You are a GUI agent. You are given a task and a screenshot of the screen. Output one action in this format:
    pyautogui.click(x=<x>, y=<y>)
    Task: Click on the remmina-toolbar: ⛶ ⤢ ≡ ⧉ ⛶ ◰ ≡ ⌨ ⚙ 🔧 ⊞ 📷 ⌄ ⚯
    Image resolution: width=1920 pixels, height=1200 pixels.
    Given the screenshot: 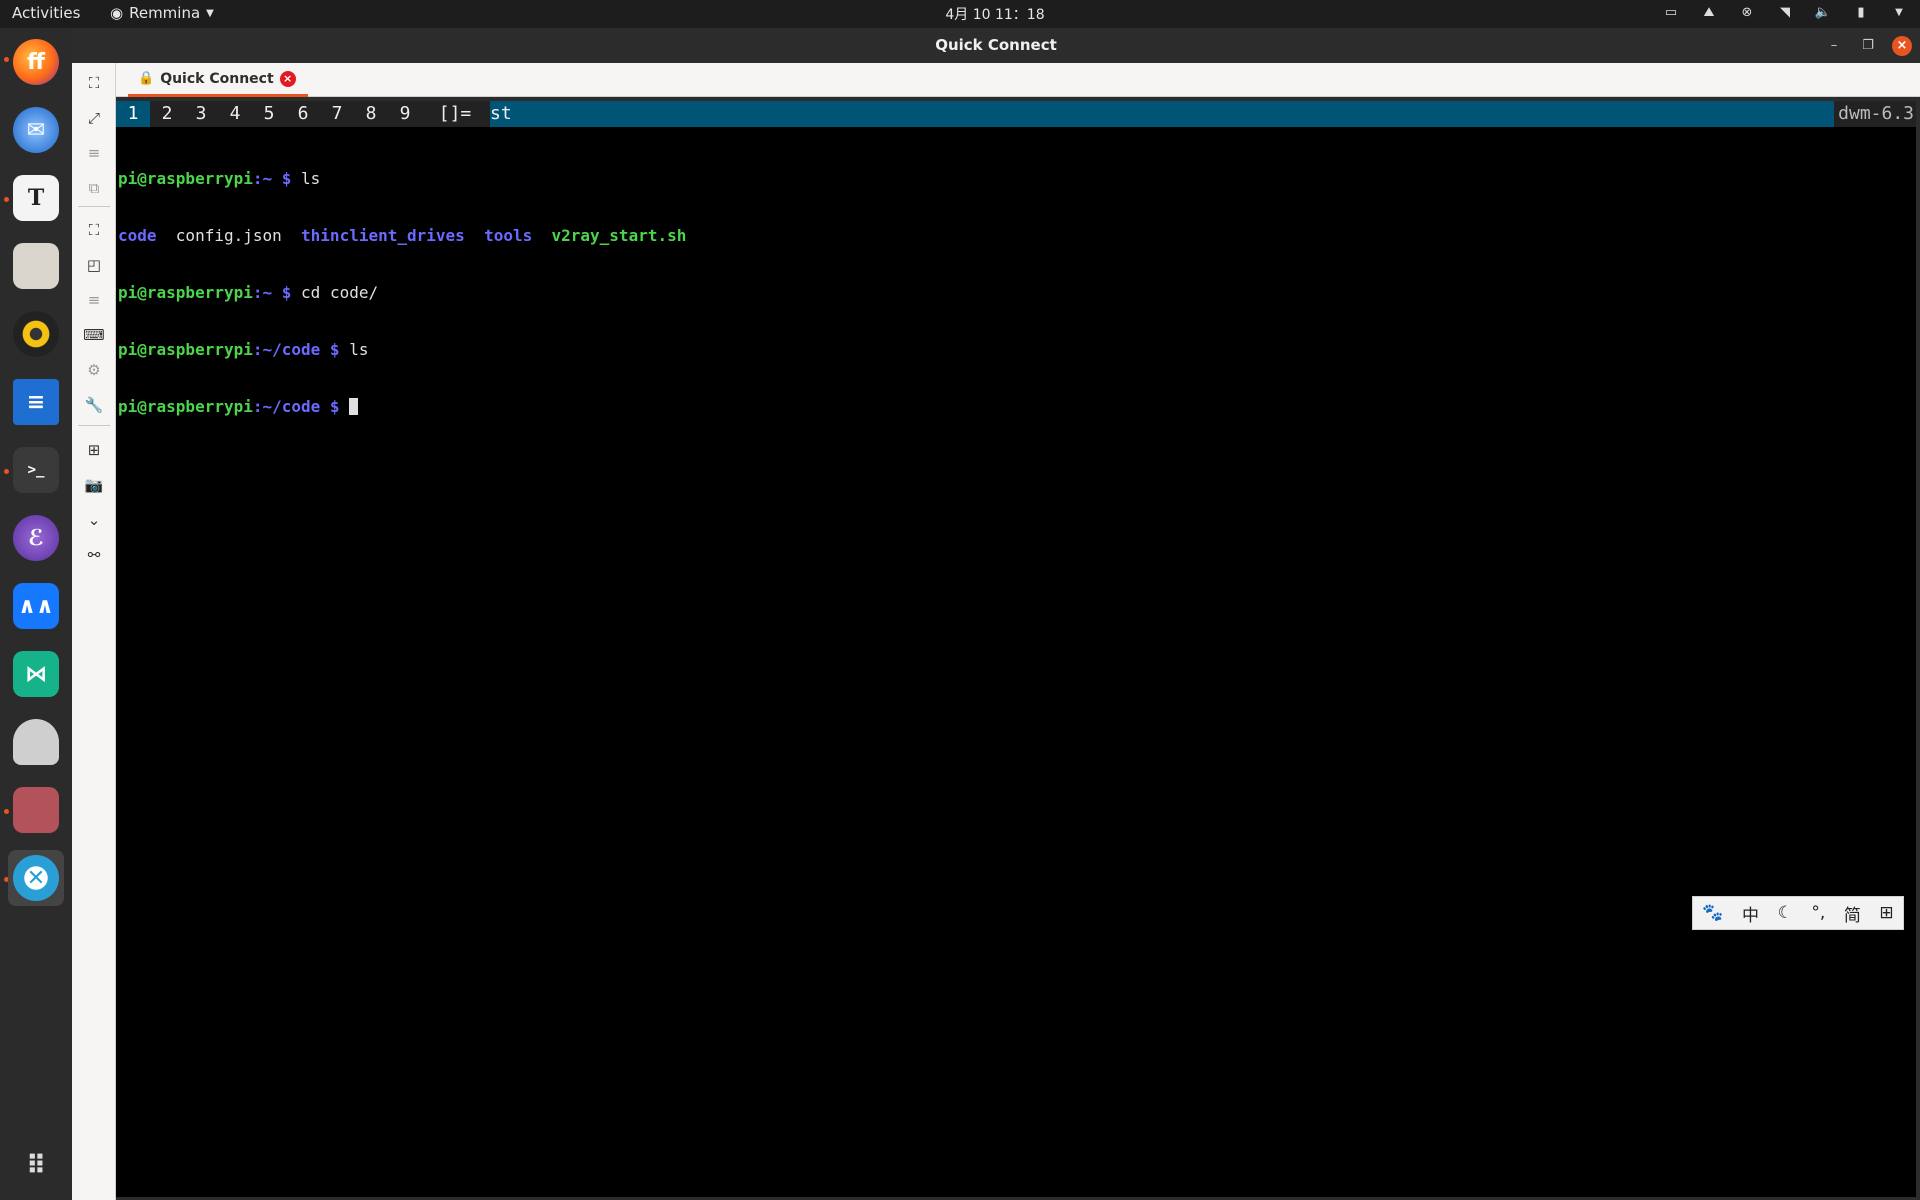 What is the action you would take?
    pyautogui.click(x=94, y=631)
    